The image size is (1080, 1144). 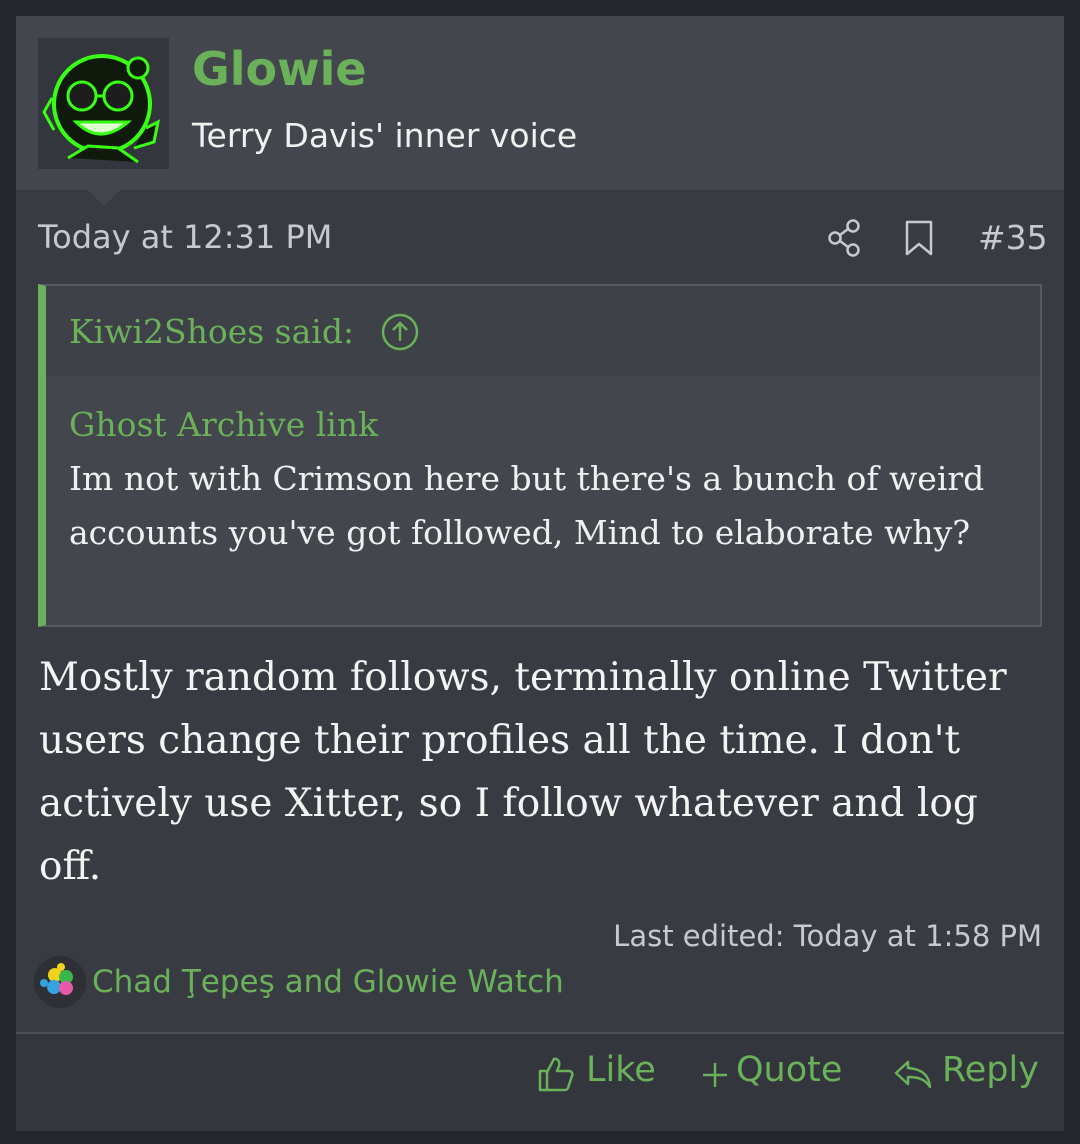 I want to click on quote-label: Quote, so click(x=789, y=1070).